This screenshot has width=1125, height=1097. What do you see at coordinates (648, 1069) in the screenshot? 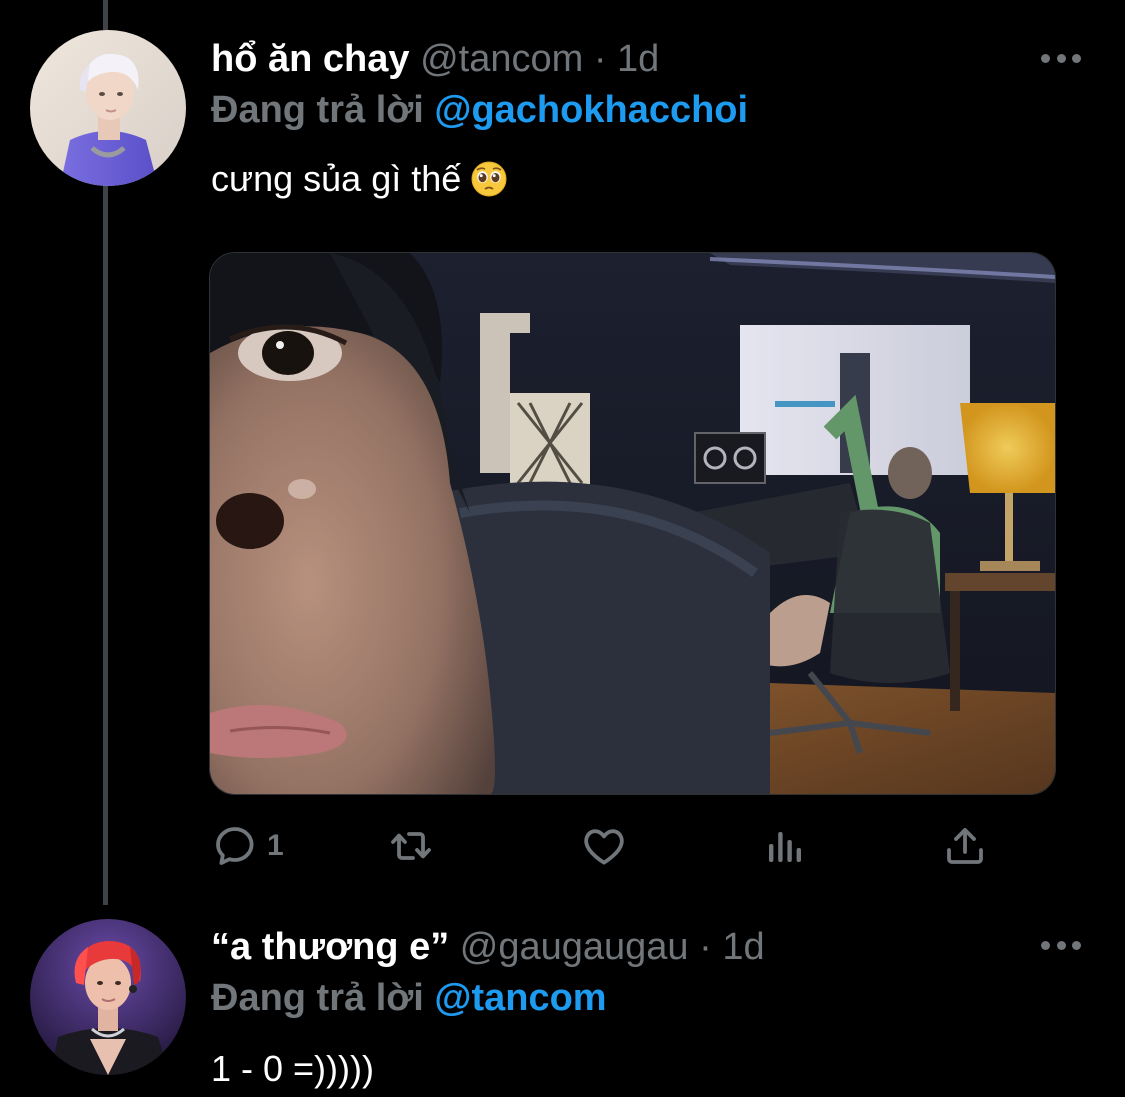
I see `tweet-text: 1 - 0 =)))))` at bounding box center [648, 1069].